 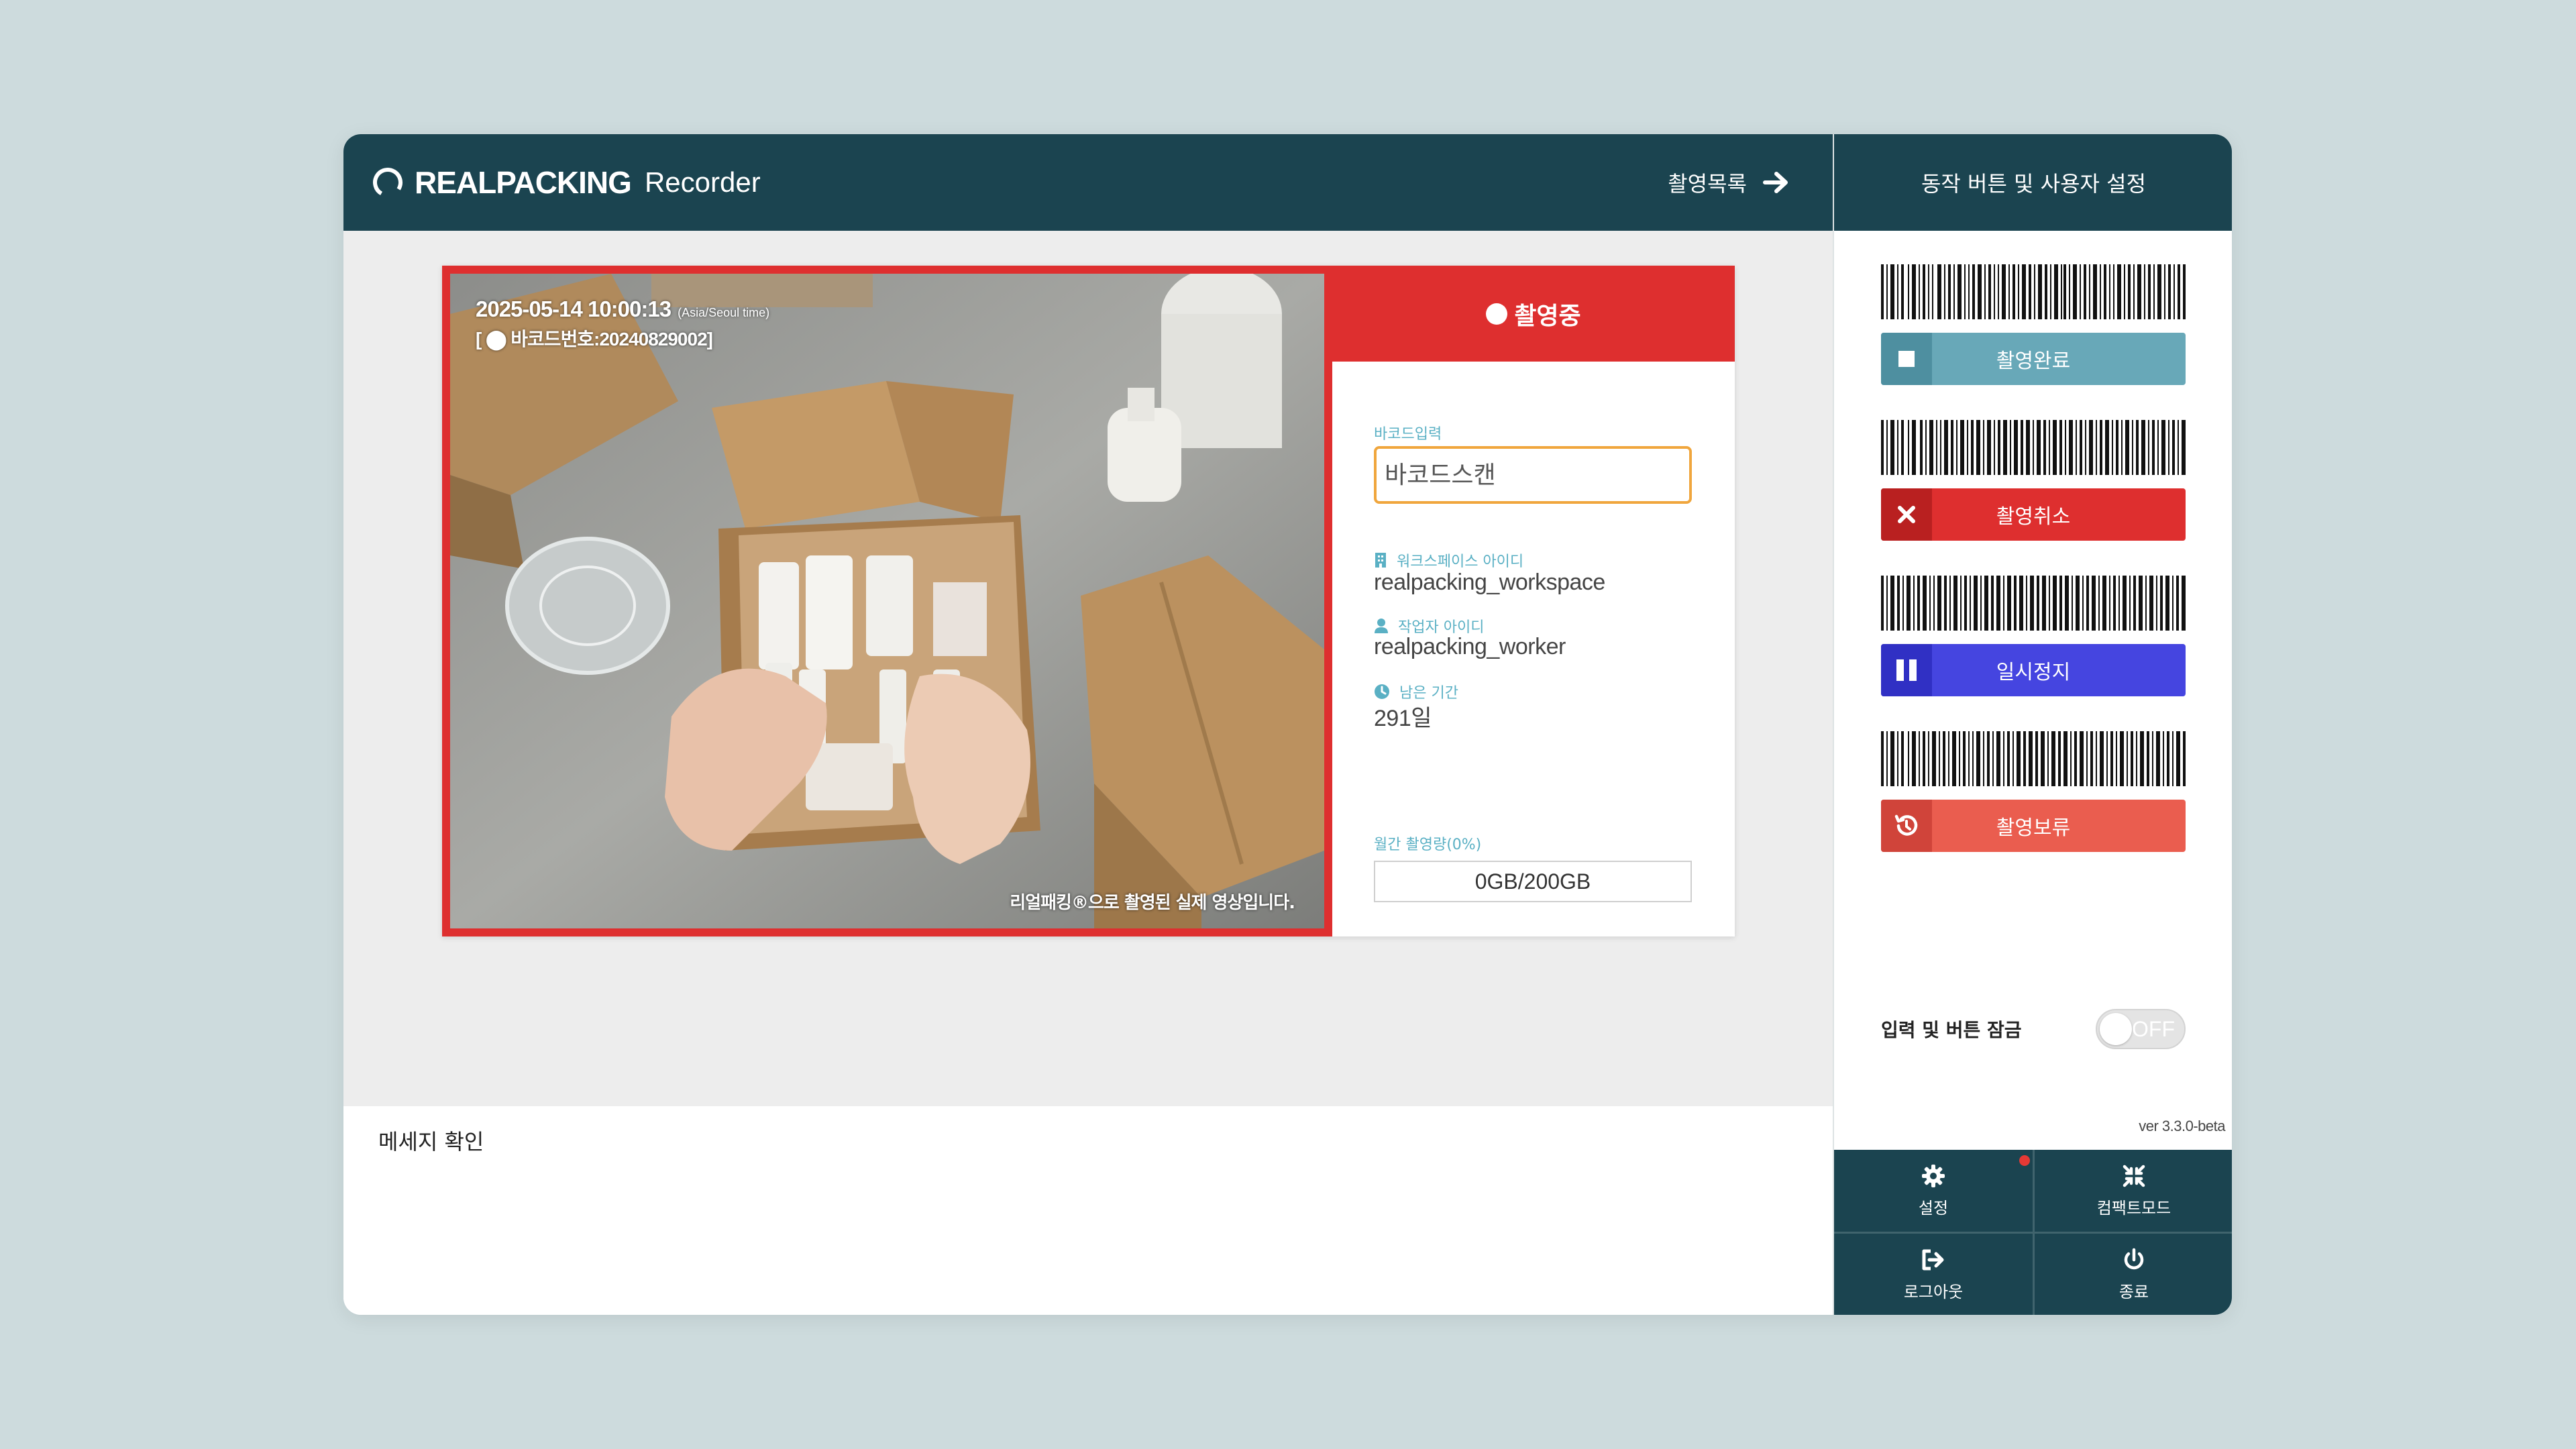 What do you see at coordinates (1088, 1210) in the screenshot?
I see `message-area: 메세지 확인` at bounding box center [1088, 1210].